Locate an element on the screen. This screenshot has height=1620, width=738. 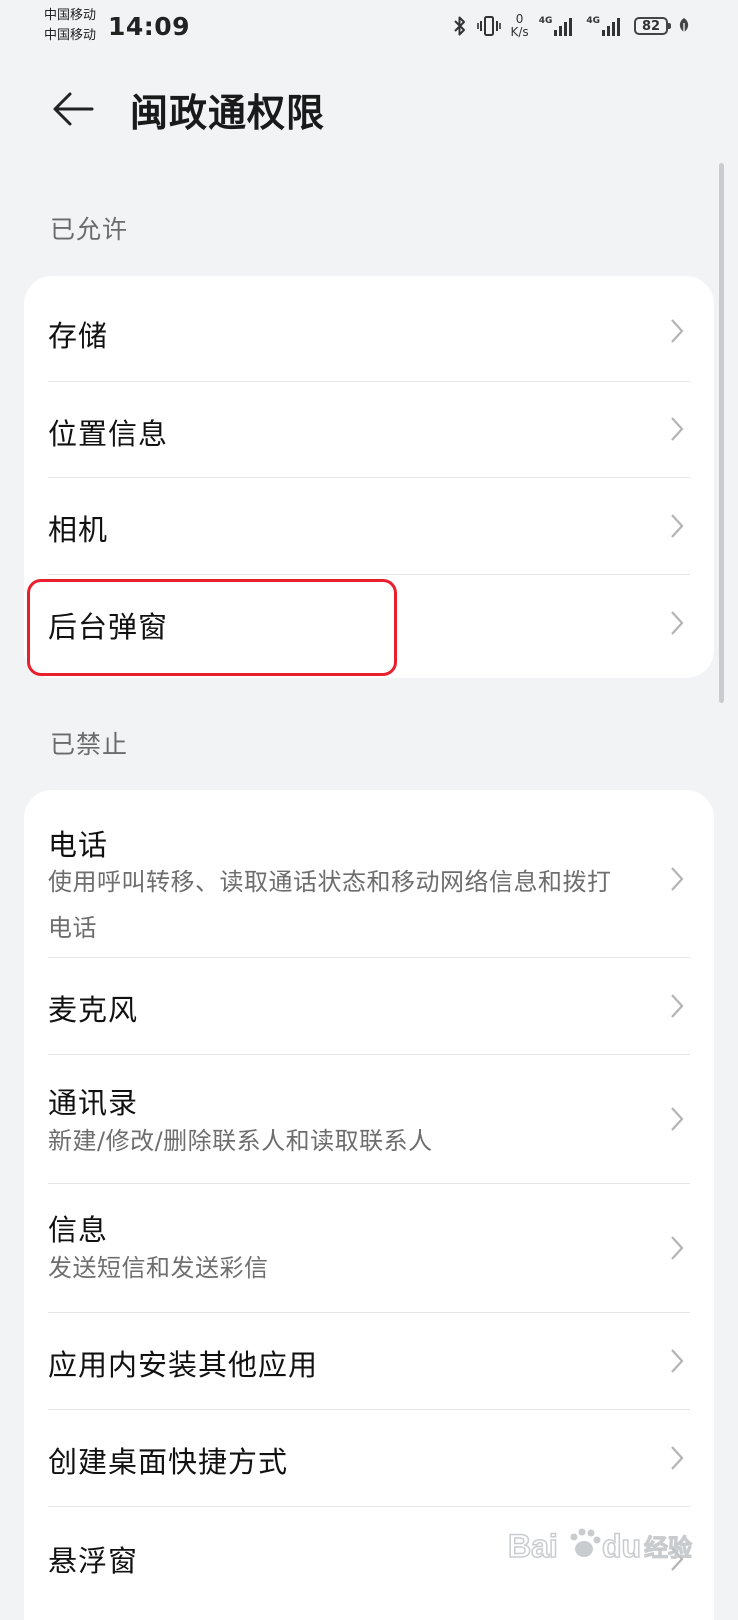
permission-item-camera: 相机 is located at coordinates (369, 525).